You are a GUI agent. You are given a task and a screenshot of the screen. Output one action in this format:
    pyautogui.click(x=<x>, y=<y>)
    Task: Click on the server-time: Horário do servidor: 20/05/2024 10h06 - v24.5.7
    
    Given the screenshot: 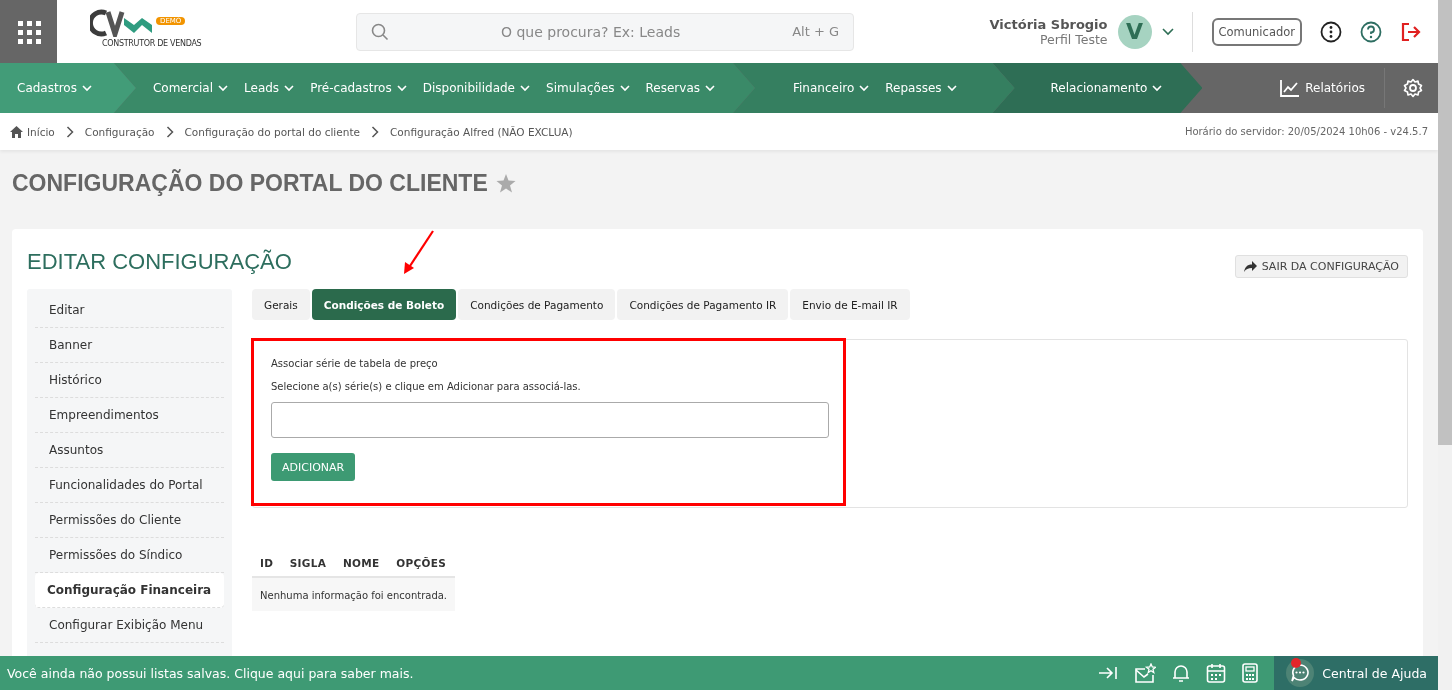 What is the action you would take?
    pyautogui.click(x=1306, y=131)
    